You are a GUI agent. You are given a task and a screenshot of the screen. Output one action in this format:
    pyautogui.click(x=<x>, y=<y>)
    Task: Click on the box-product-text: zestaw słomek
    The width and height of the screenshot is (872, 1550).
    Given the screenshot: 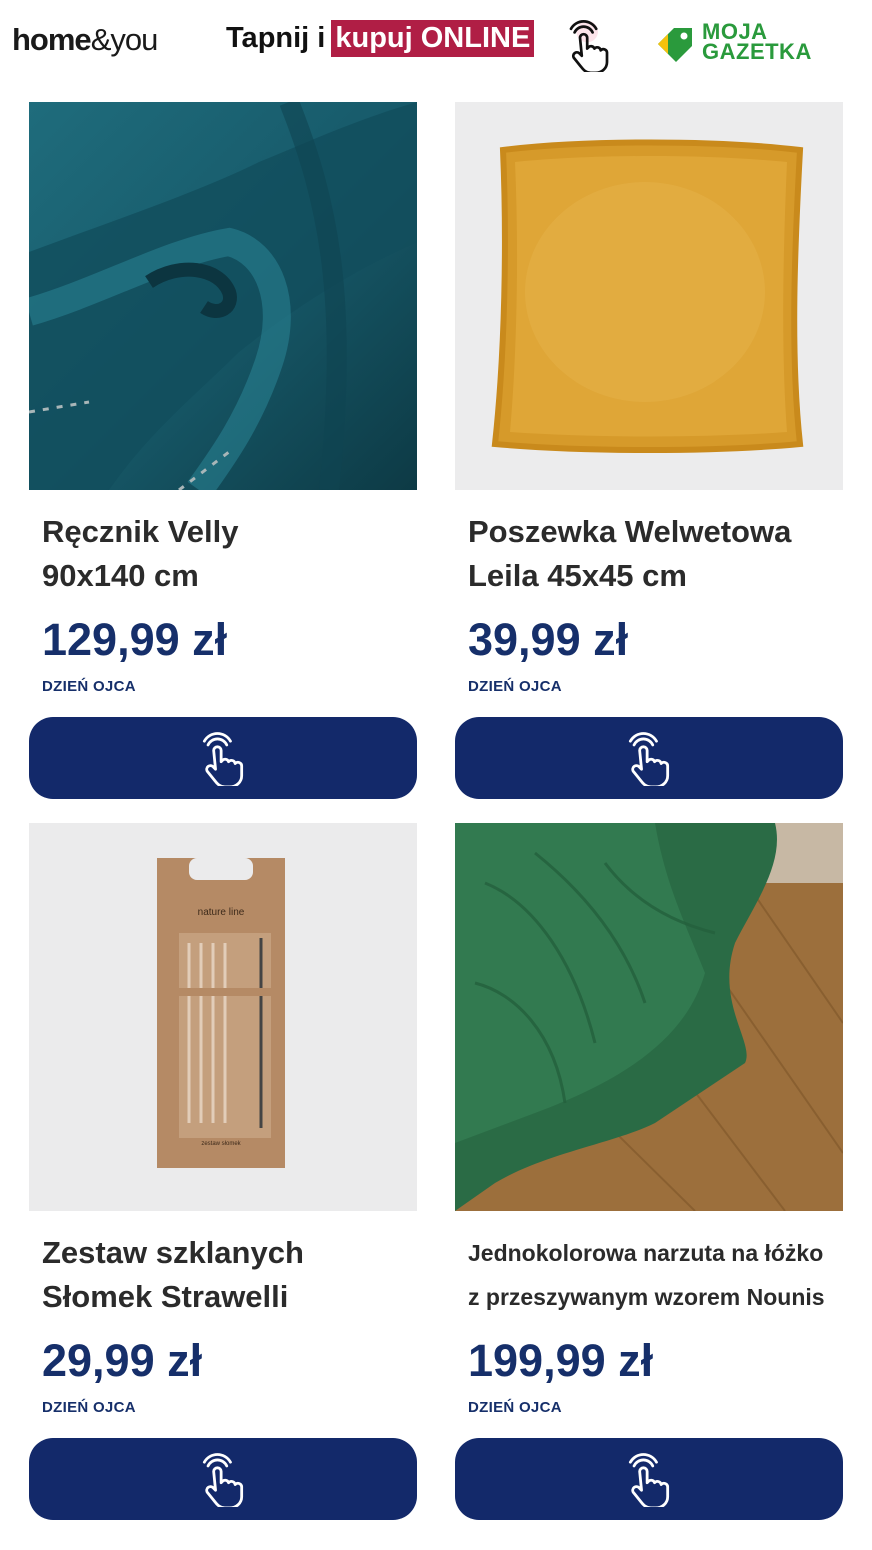 What is the action you would take?
    pyautogui.click(x=221, y=1144)
    